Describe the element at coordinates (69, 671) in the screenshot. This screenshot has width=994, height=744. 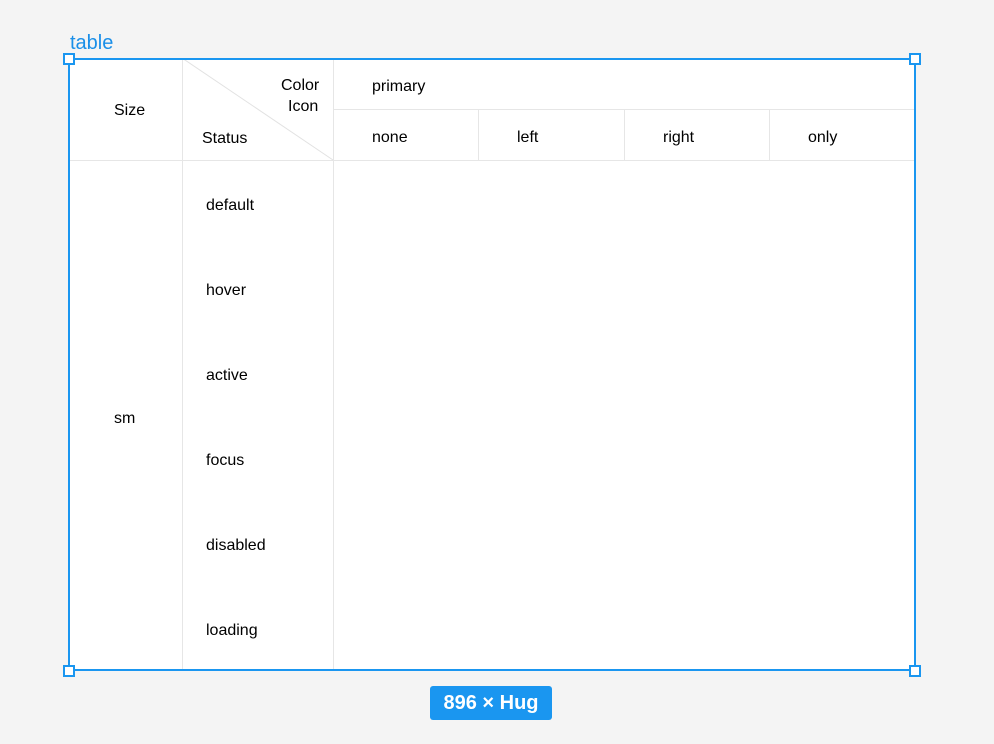
I see `resize-handle-bottom-left` at that location.